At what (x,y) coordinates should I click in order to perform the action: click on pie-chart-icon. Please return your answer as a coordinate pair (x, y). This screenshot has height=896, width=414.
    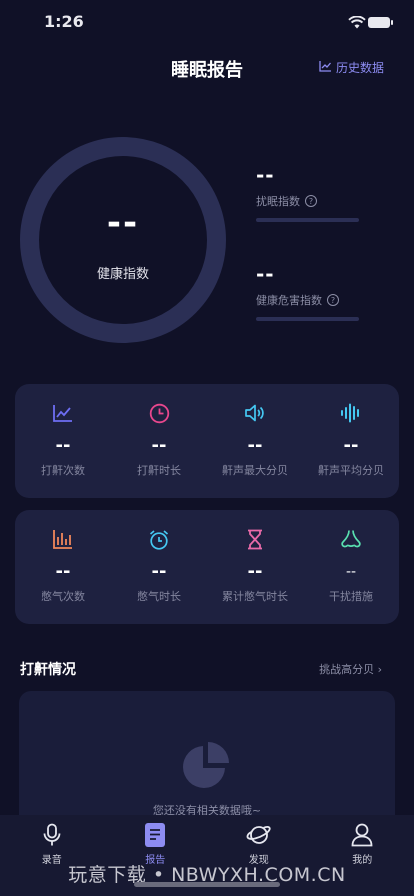
    Looking at the image, I should click on (206, 767).